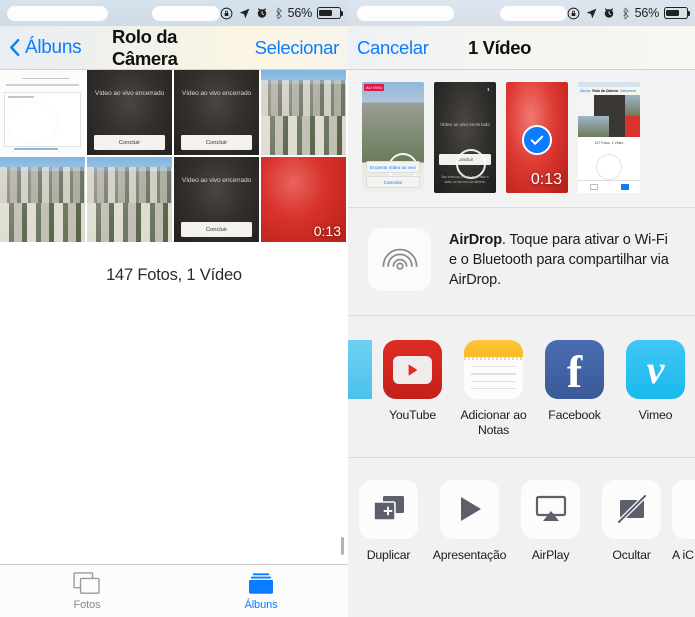 This screenshot has height=617, width=695. I want to click on thumb-secondary-button: Cancelar, so click(393, 182).